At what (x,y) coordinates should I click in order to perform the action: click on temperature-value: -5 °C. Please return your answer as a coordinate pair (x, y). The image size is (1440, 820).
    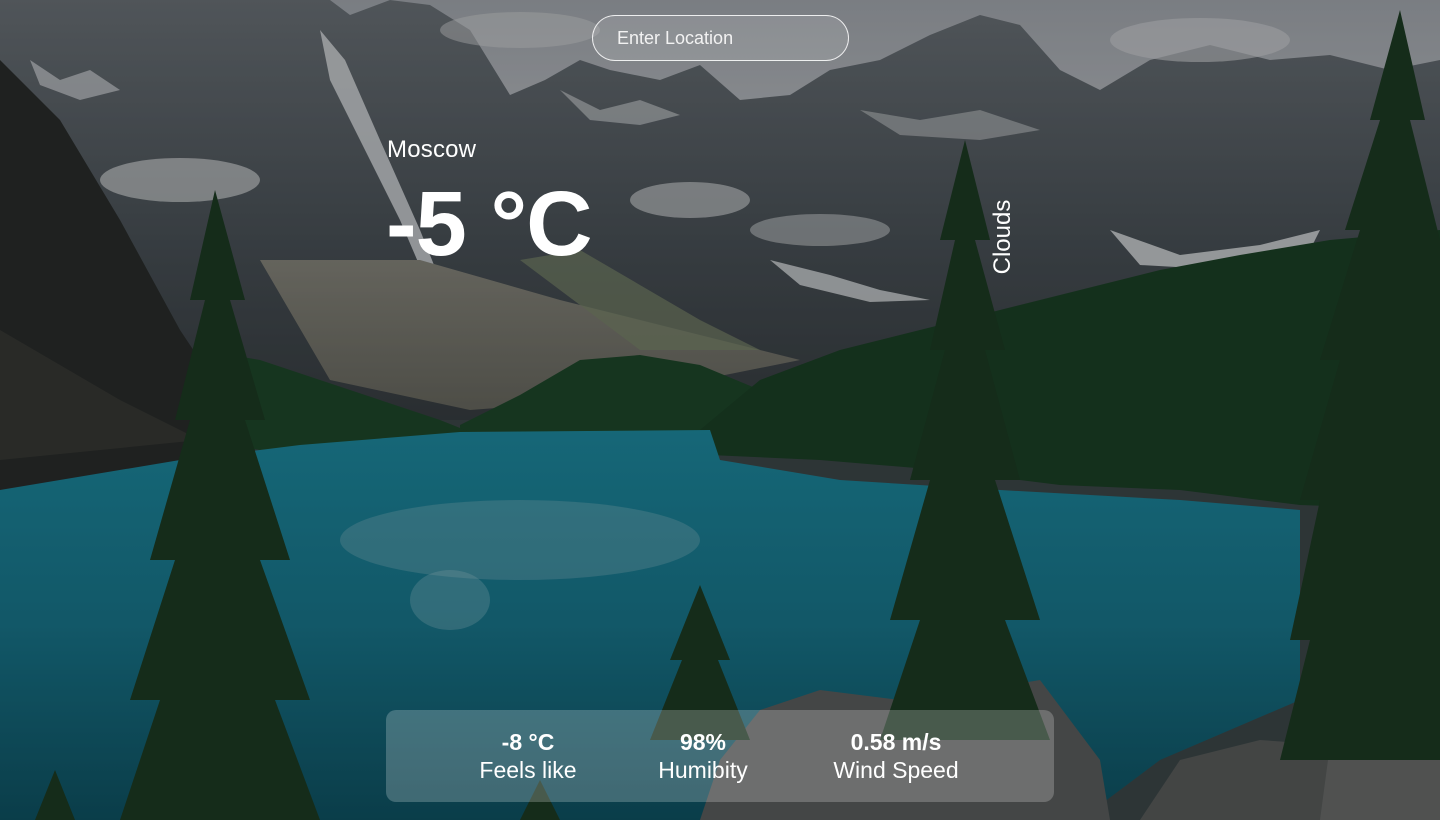
    Looking at the image, I should click on (489, 224).